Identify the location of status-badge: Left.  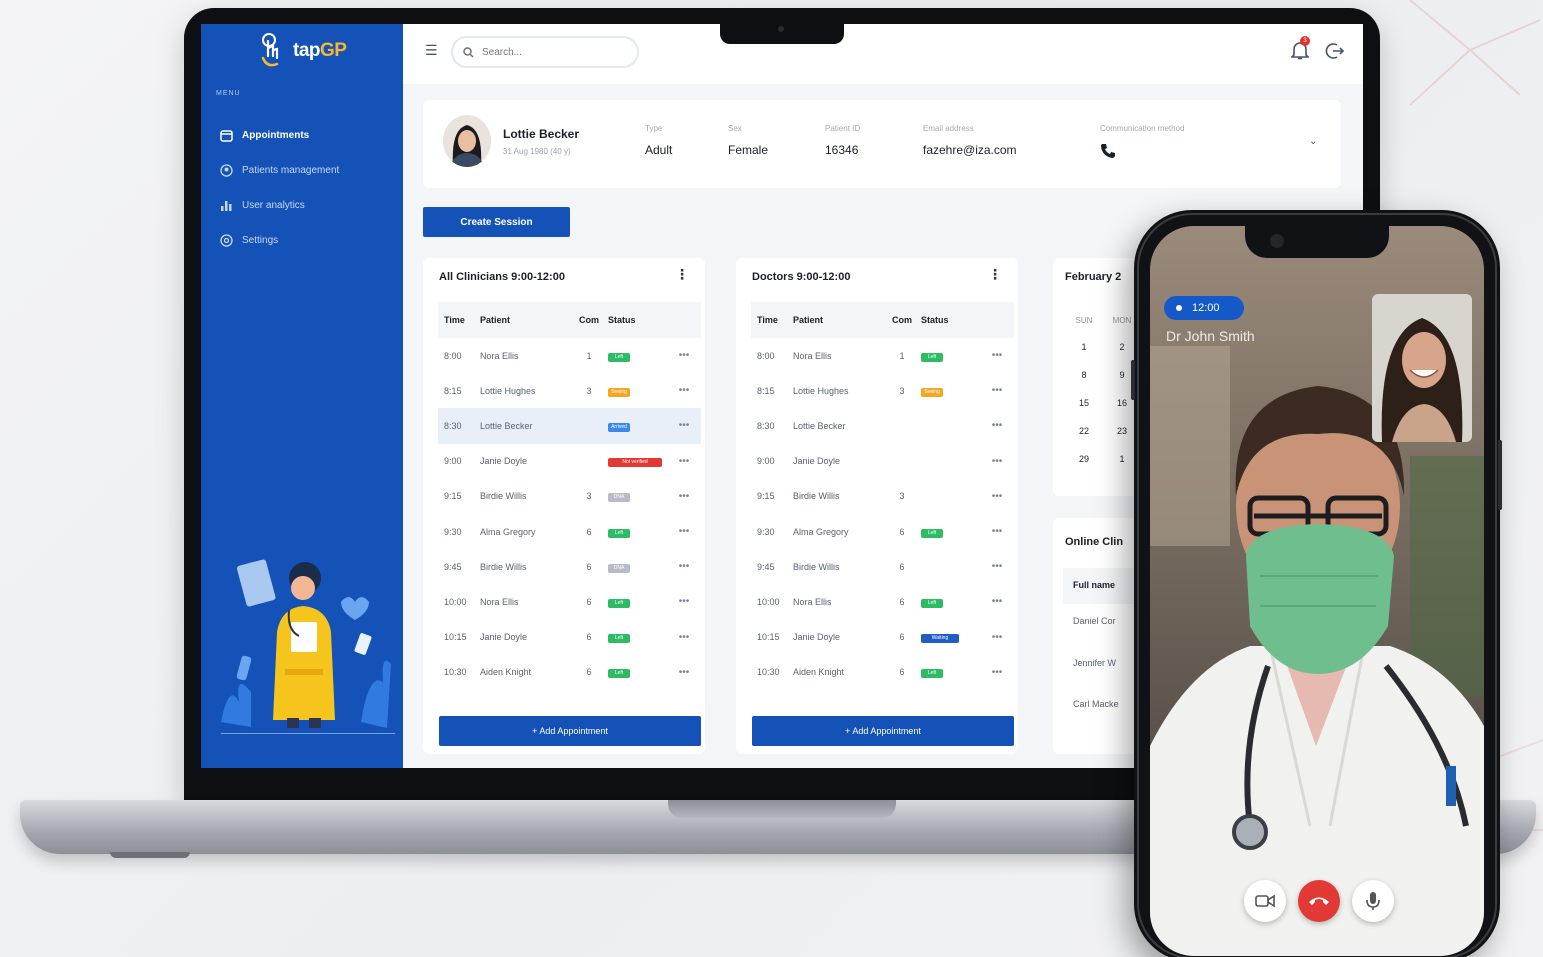
(619, 639).